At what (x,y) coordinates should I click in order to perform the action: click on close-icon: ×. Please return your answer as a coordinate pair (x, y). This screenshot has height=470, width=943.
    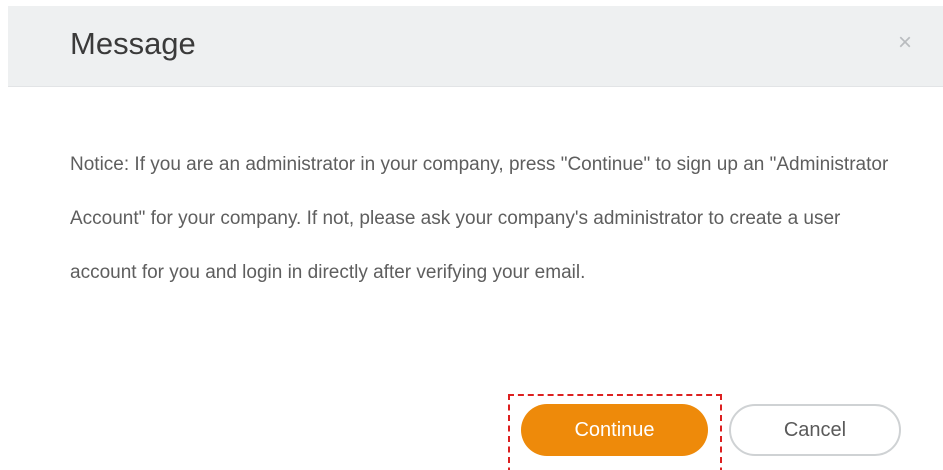
    Looking at the image, I should click on (905, 43).